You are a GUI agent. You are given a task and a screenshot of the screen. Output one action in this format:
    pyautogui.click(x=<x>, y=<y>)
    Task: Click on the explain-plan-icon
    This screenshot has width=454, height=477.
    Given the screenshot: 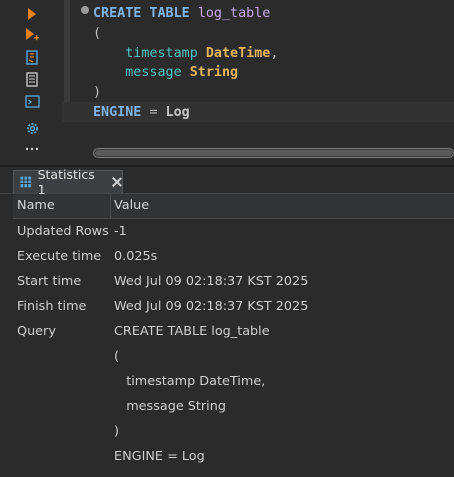 What is the action you would take?
    pyautogui.click(x=32, y=57)
    